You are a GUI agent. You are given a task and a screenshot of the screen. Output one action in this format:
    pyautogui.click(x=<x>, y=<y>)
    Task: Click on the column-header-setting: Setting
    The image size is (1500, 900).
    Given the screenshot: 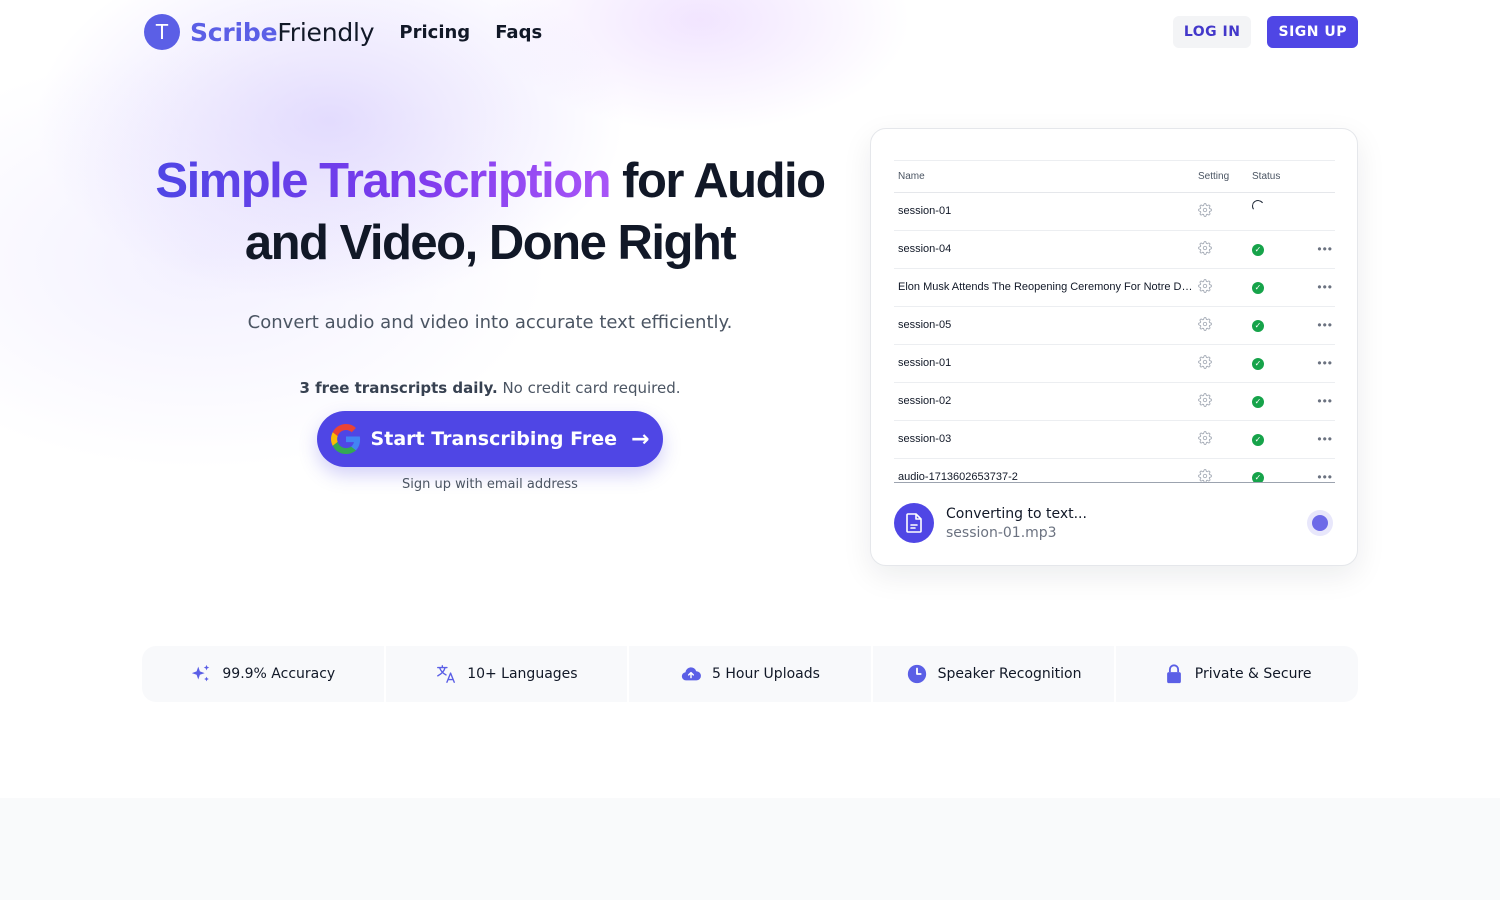 What is the action you would take?
    pyautogui.click(x=1221, y=177)
    